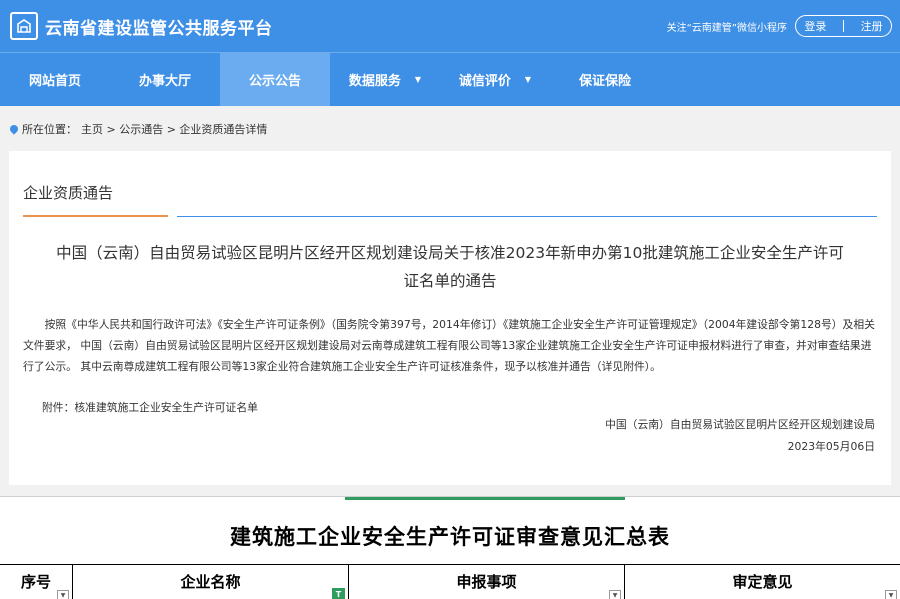 This screenshot has width=900, height=599. I want to click on top-header: 云南省建设监管公共服务平台 关注“云南建管”微信小程序 登录 注册, so click(450, 26).